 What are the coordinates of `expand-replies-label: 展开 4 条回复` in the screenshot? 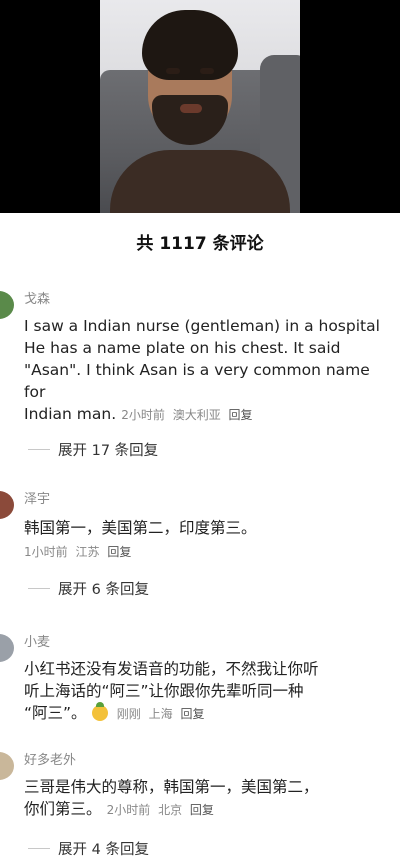 It's located at (103, 849).